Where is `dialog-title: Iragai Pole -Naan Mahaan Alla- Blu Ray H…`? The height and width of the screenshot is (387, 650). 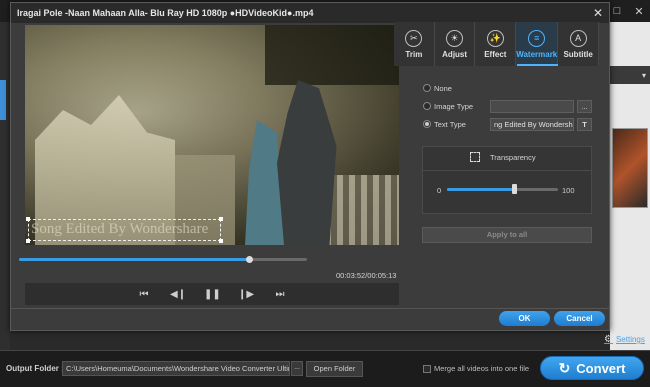
dialog-title: Iragai Pole -Naan Mahaan Alla- Blu Ray H… is located at coordinates (310, 13).